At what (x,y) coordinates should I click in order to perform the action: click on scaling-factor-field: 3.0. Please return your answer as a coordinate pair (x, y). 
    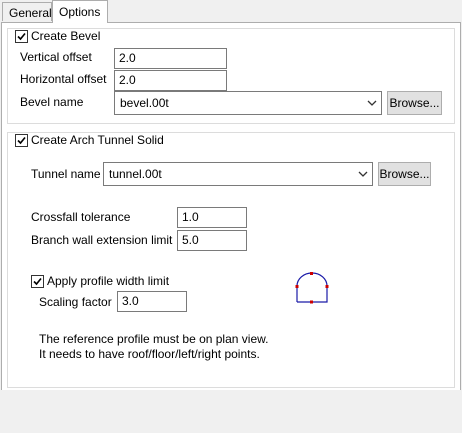
    Looking at the image, I should click on (152, 301).